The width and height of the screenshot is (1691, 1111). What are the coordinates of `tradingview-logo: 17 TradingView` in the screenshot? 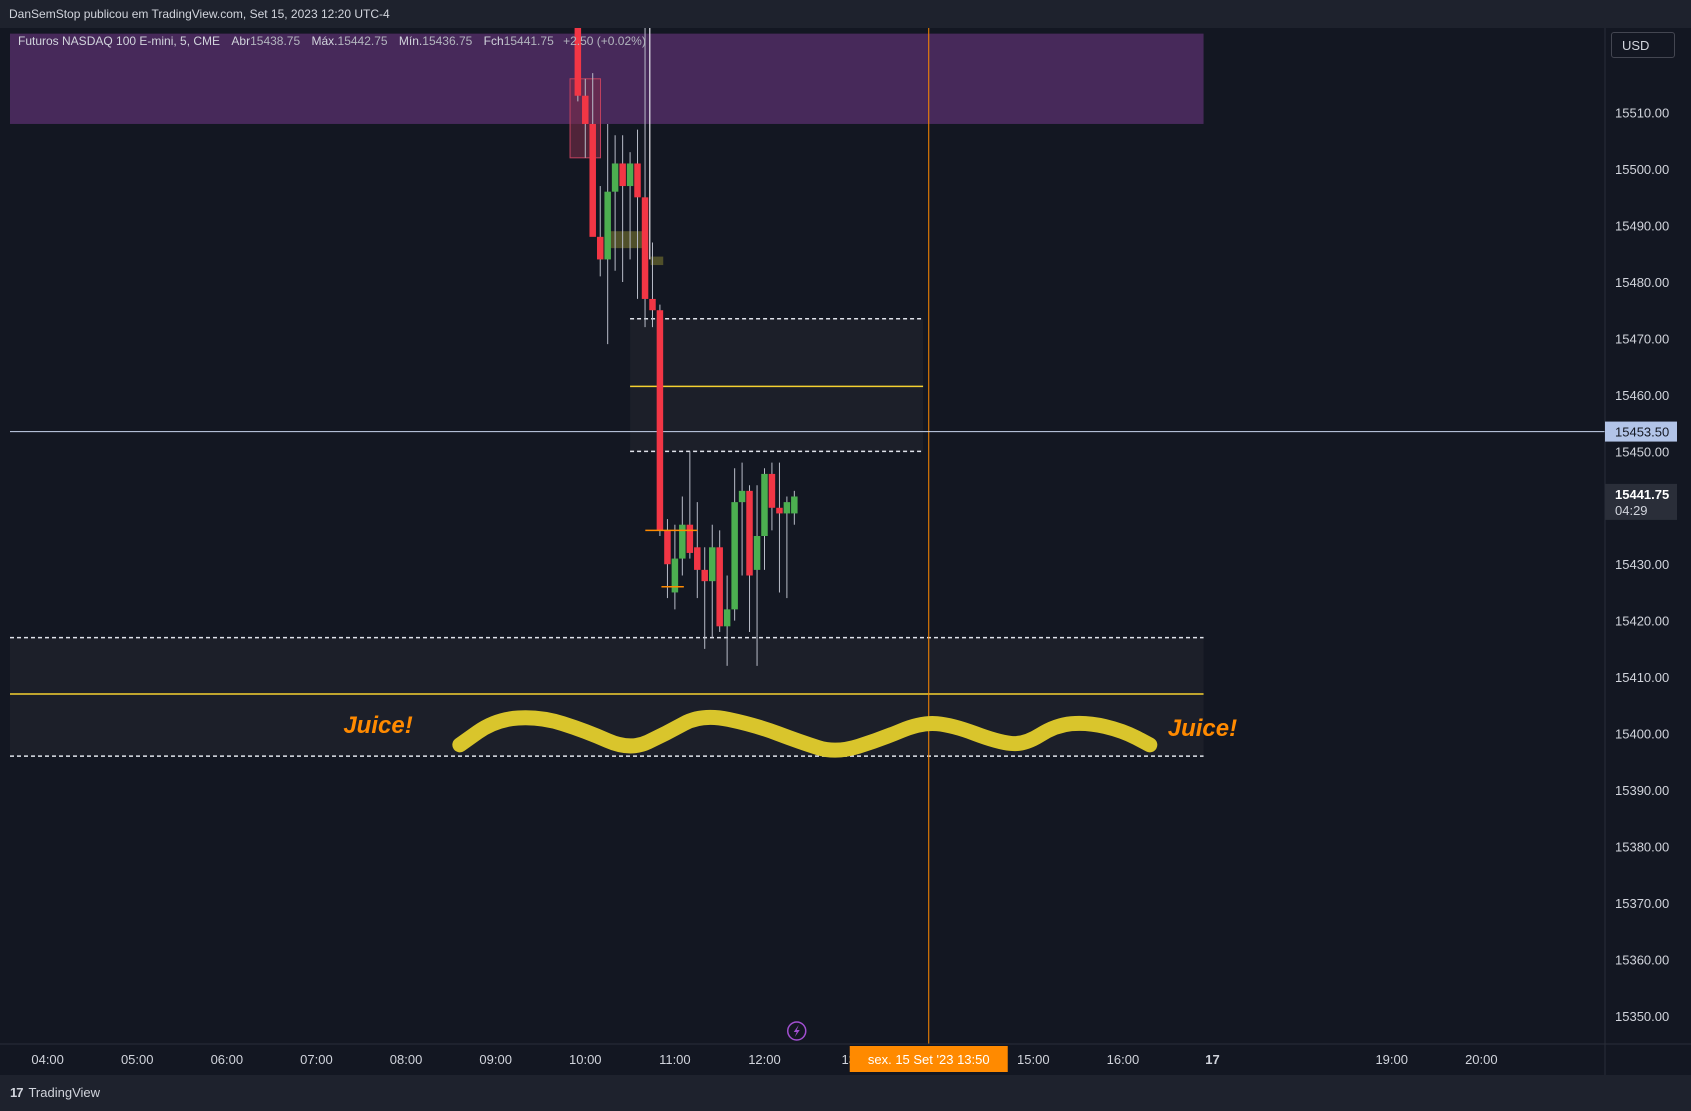 It's located at (55, 1093).